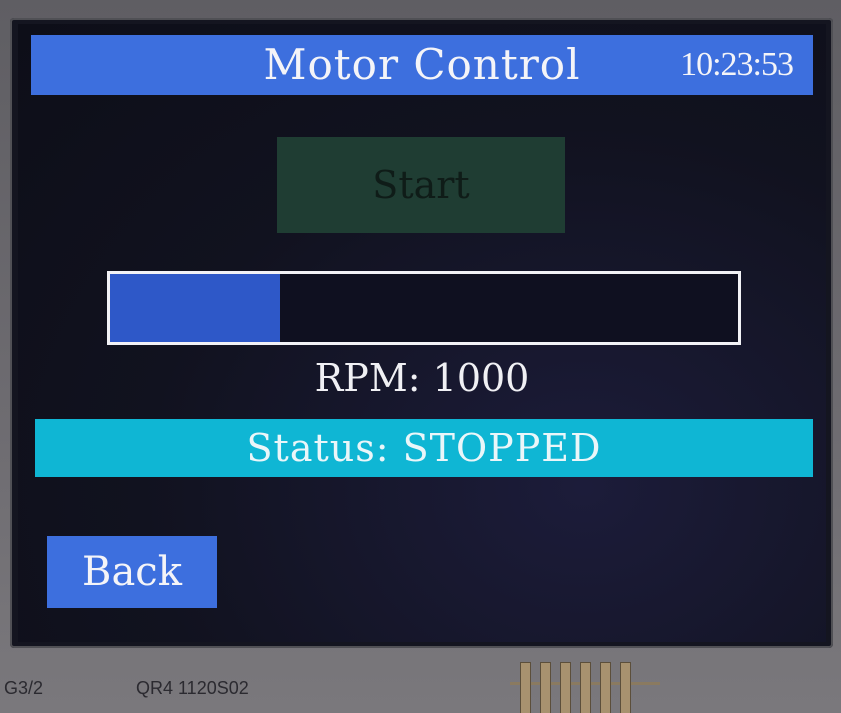 This screenshot has height=713, width=841. Describe the element at coordinates (481, 378) in the screenshot. I see `rpm-value: 1000` at that location.